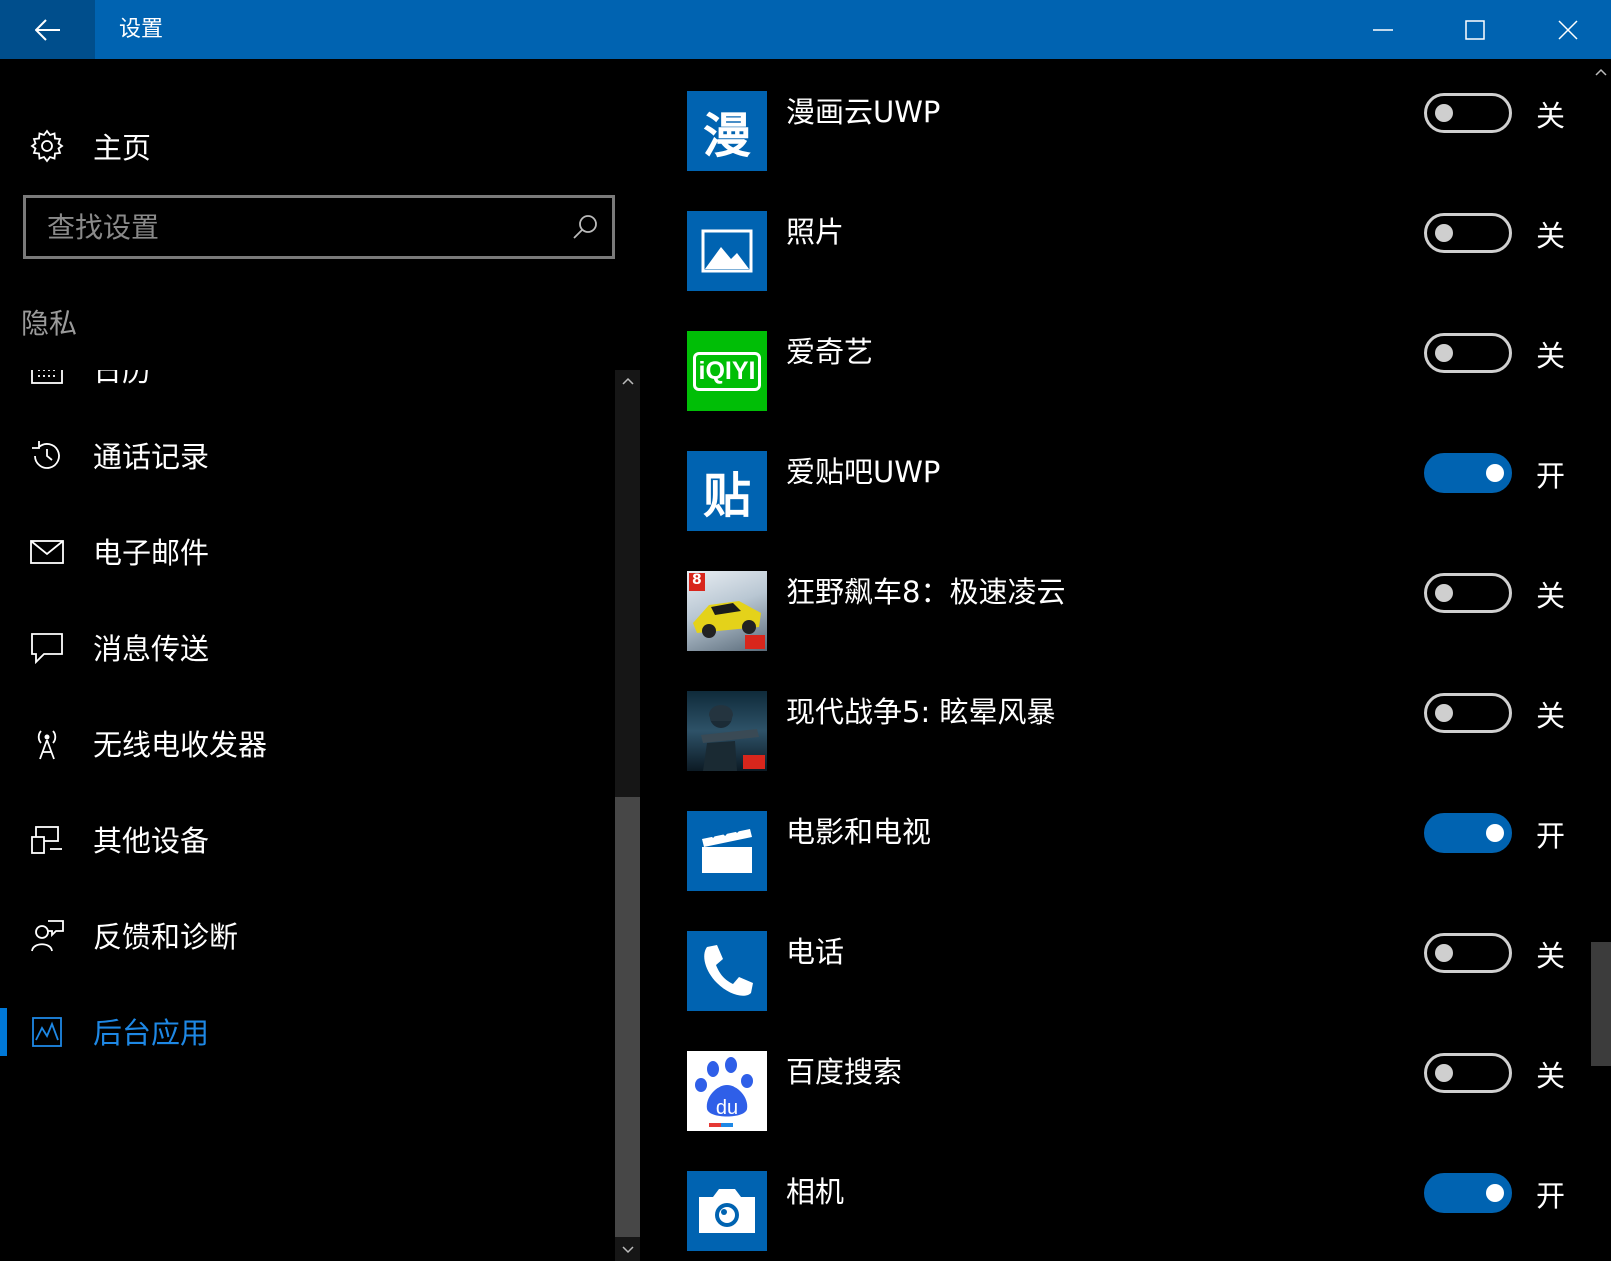 The width and height of the screenshot is (1611, 1261). Describe the element at coordinates (726, 136) in the screenshot. I see `tile-glyph: 漫` at that location.